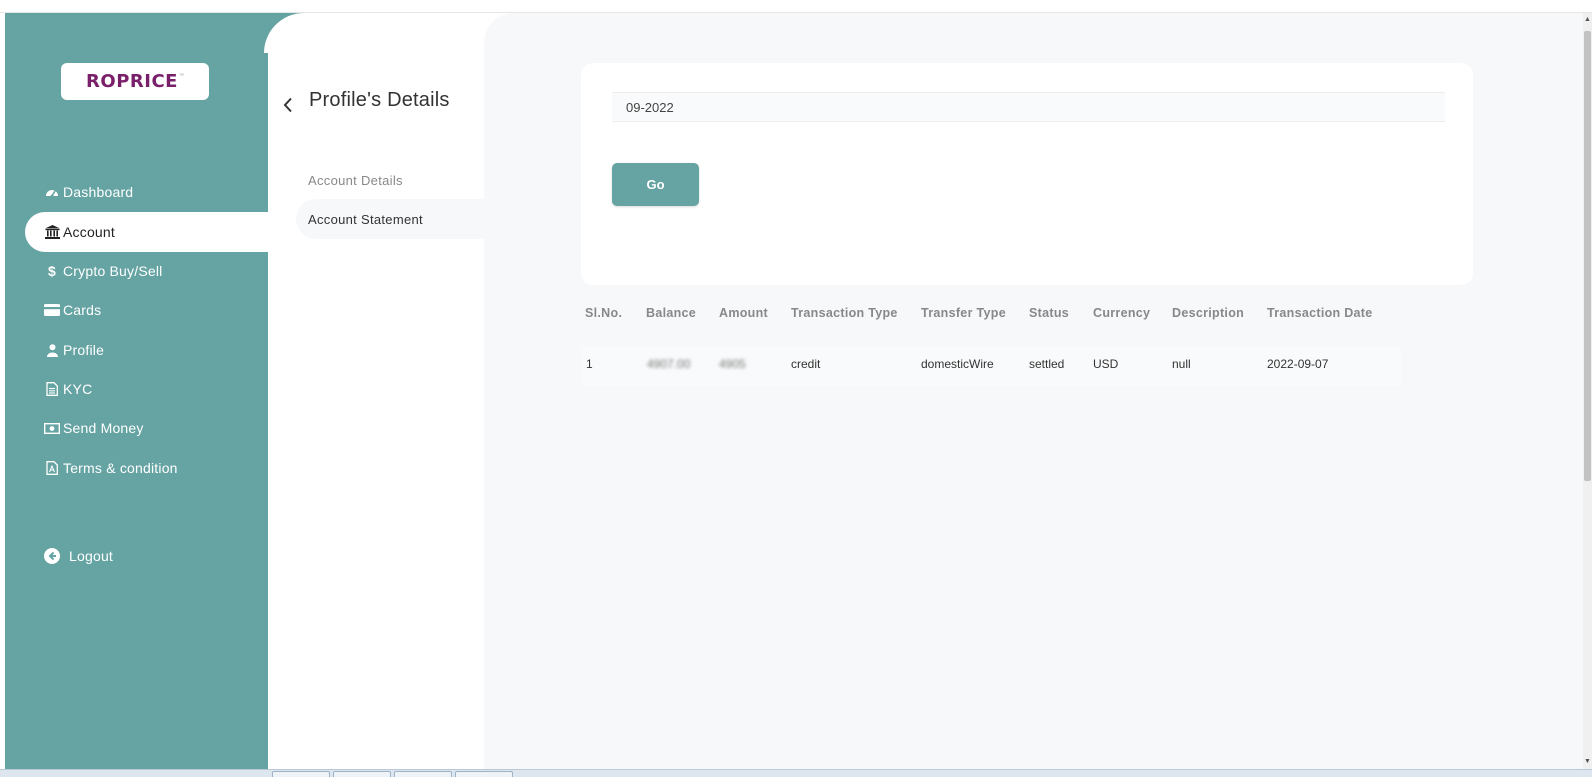 The width and height of the screenshot is (1592, 777). I want to click on sidebar-item-label: KYC, so click(78, 389).